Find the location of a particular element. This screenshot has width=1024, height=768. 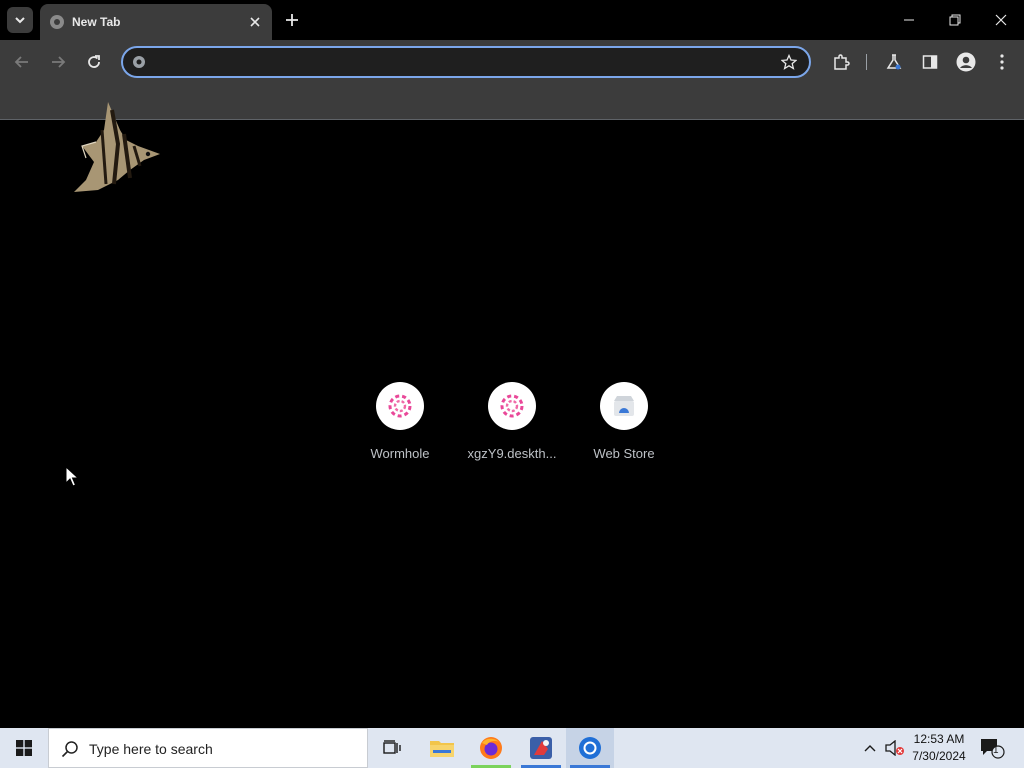

restore-button is located at coordinates (955, 20).